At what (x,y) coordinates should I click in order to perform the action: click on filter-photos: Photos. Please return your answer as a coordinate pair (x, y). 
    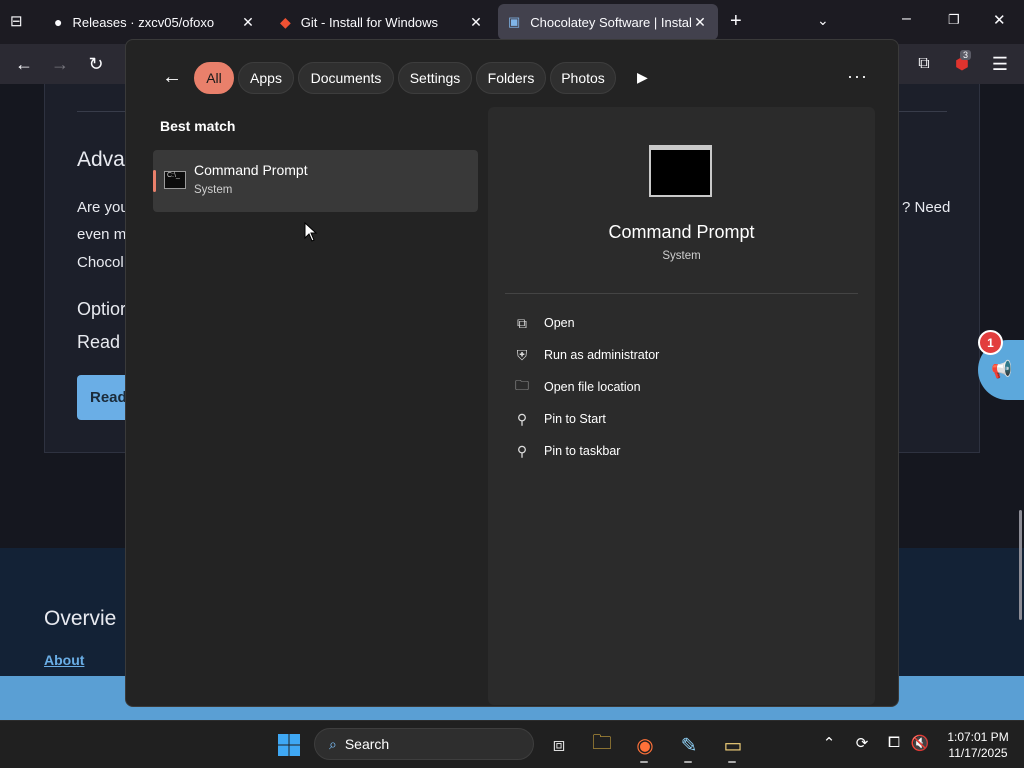
    Looking at the image, I should click on (583, 78).